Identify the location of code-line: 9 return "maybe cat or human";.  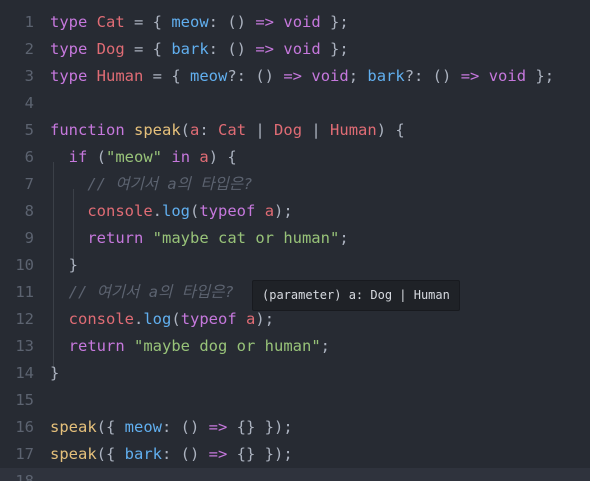
(295, 238).